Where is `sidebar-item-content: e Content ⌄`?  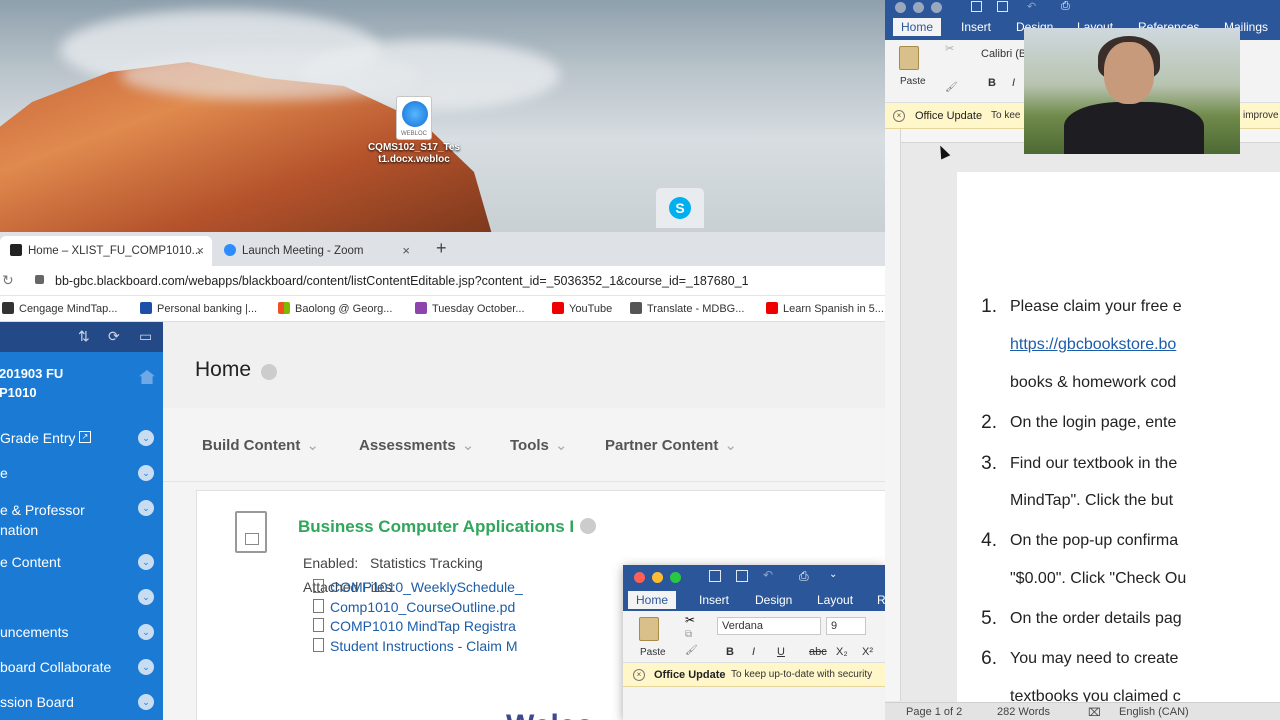 sidebar-item-content: e Content ⌄ is located at coordinates (81, 571).